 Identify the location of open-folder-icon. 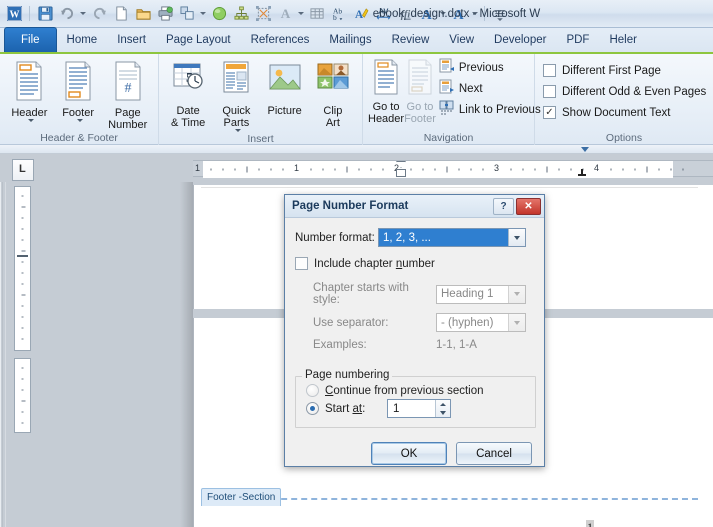
(143, 14).